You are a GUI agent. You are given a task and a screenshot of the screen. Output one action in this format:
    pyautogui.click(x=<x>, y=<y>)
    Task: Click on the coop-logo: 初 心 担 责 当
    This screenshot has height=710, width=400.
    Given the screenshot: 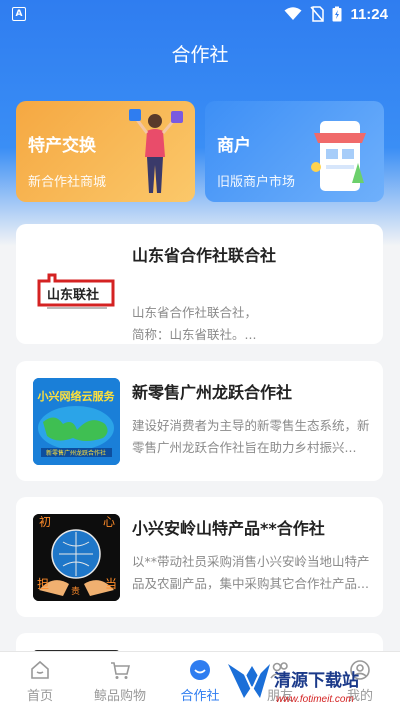 What is the action you would take?
    pyautogui.click(x=76, y=557)
    